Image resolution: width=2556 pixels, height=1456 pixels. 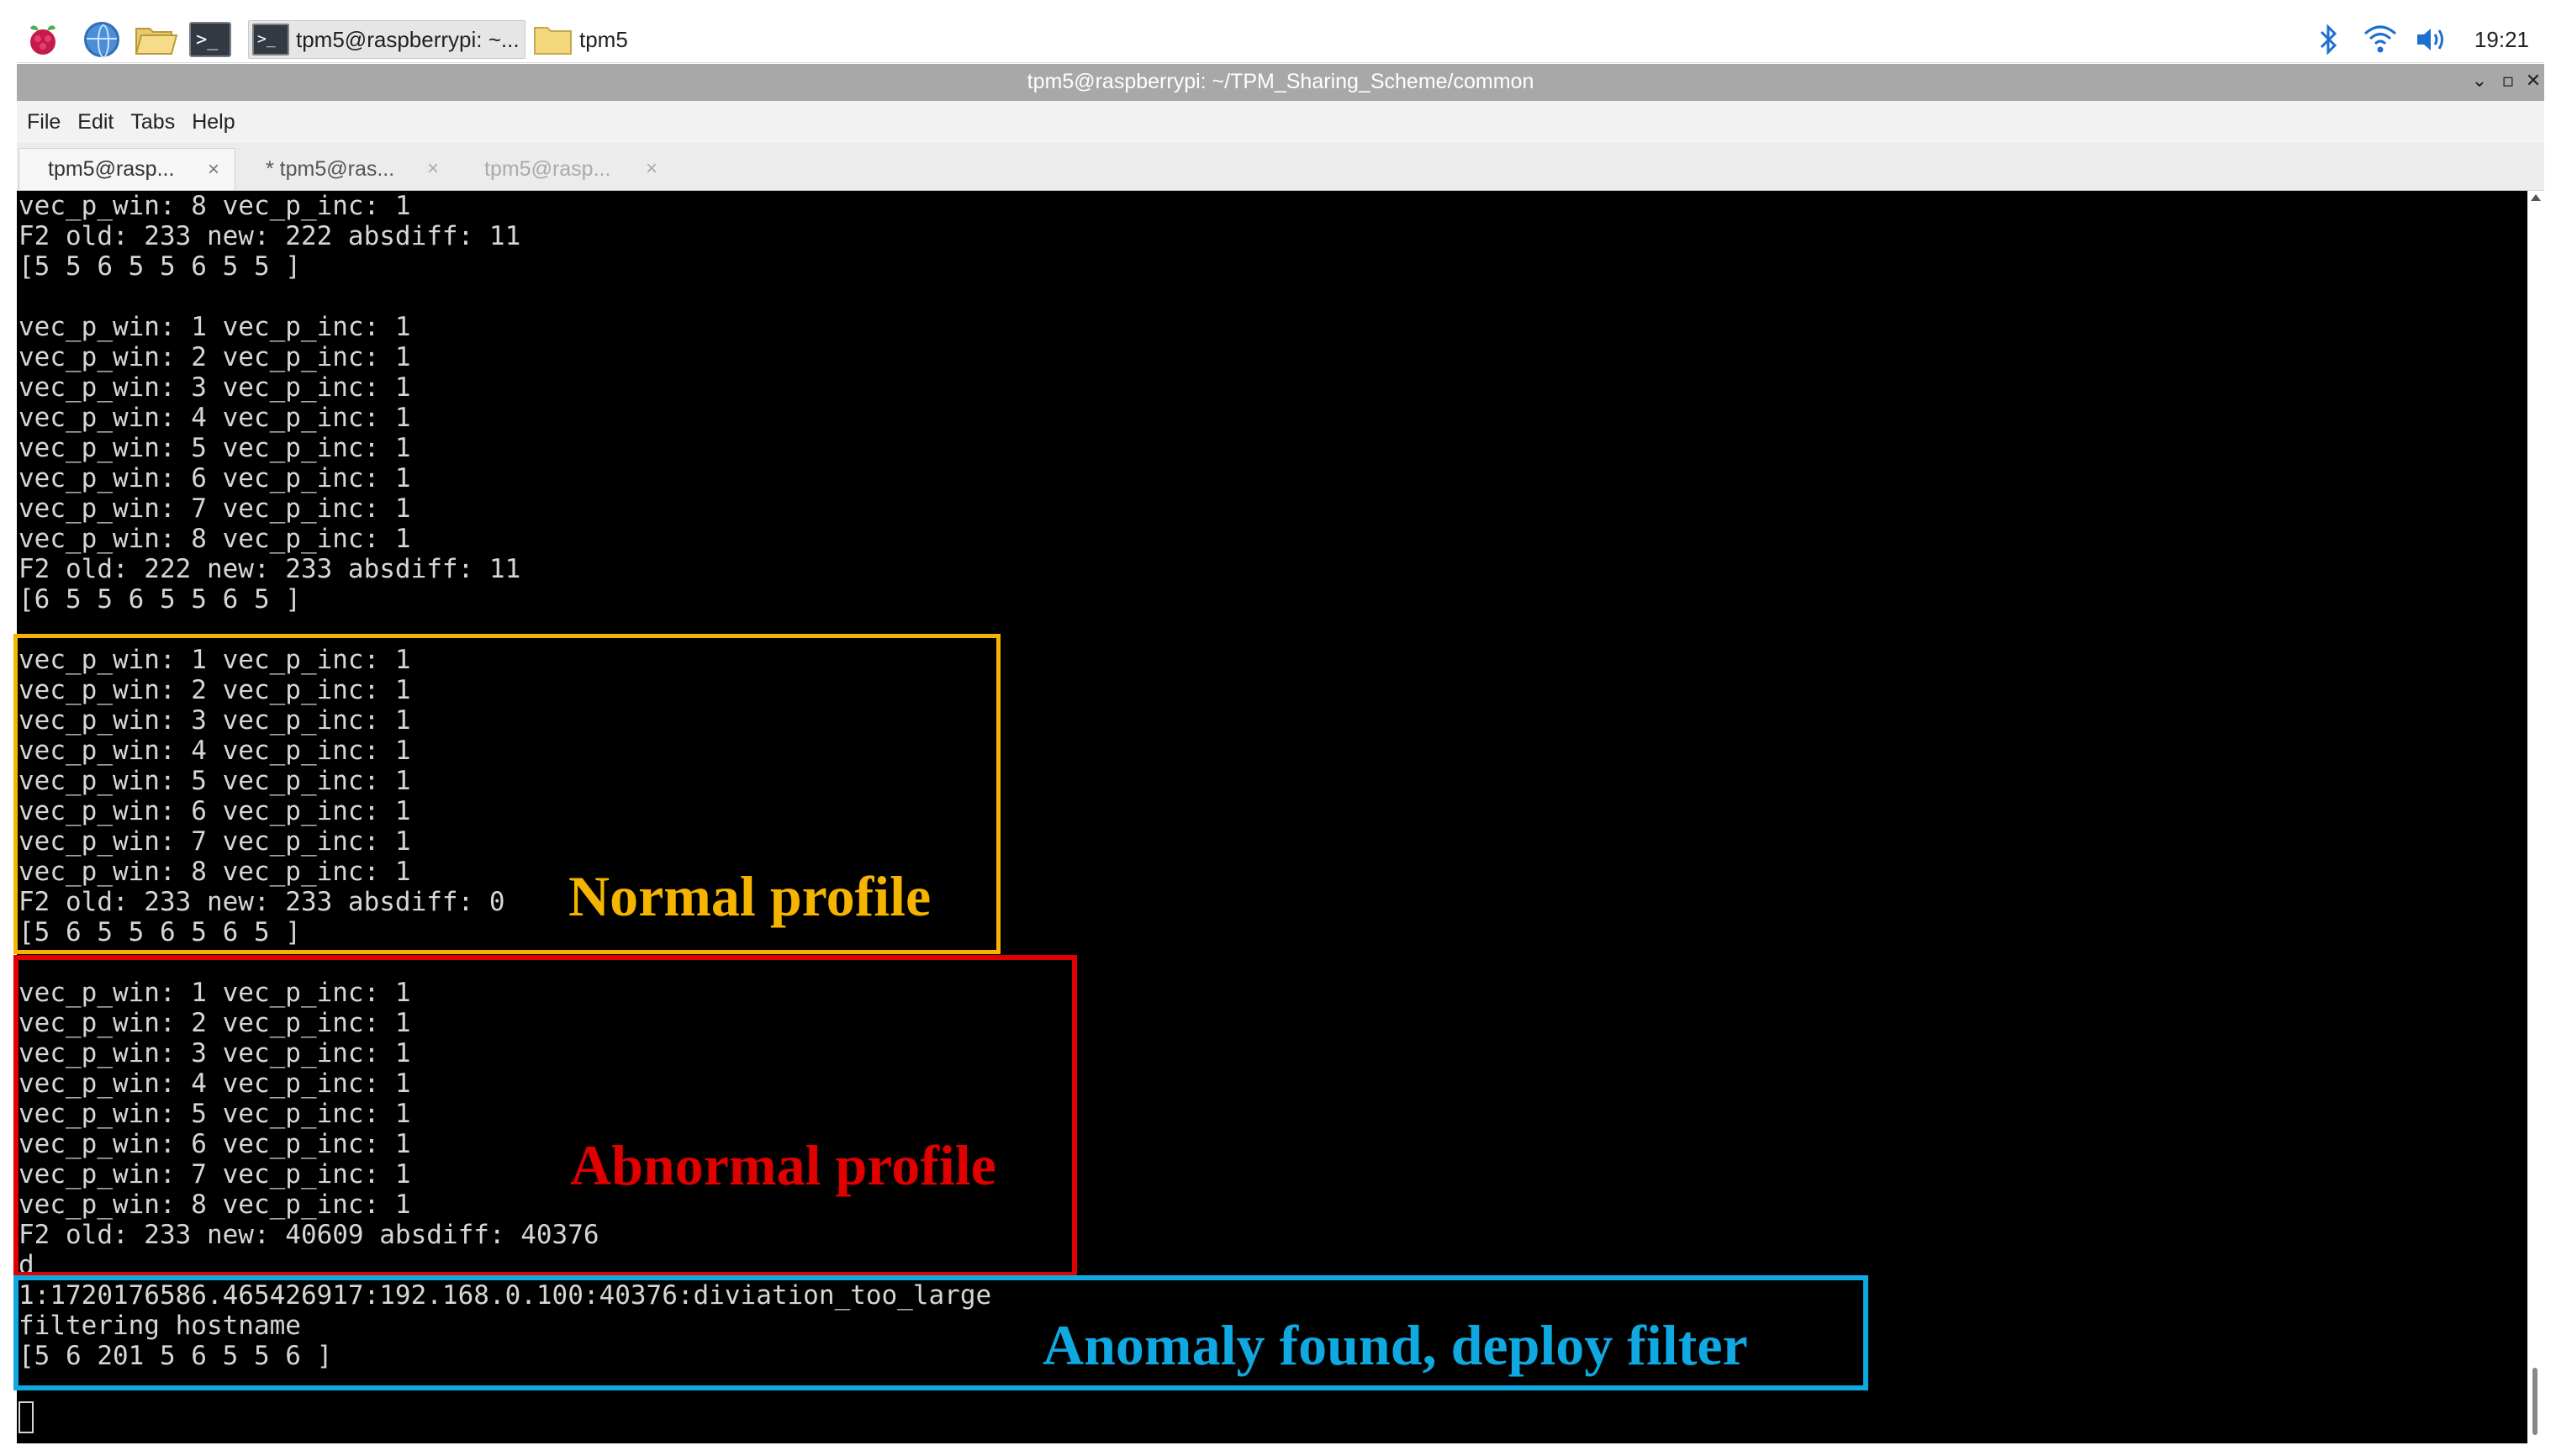 I want to click on taskbar-item-file-manager: tpm5, so click(x=588, y=39).